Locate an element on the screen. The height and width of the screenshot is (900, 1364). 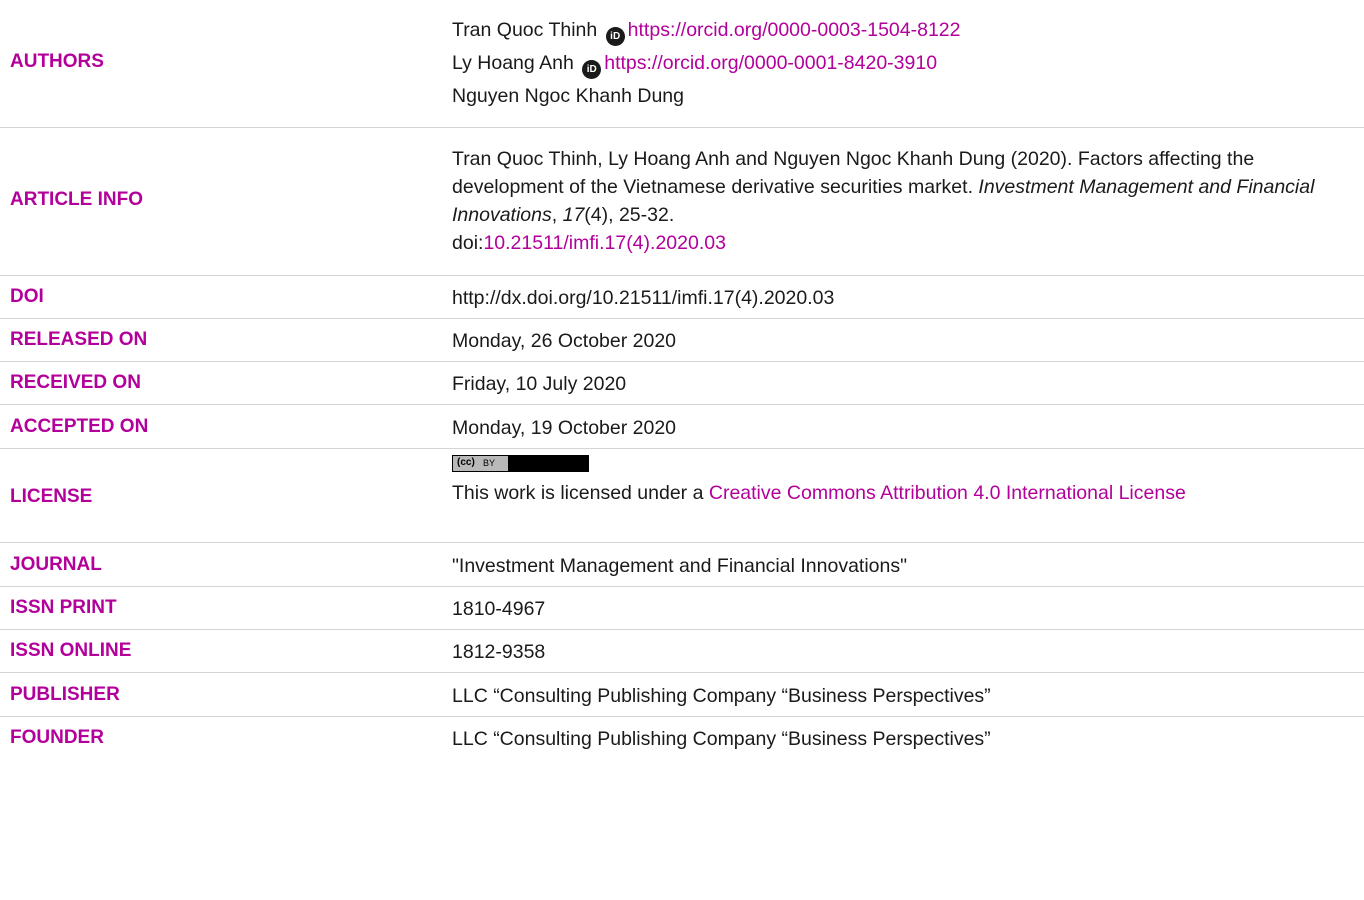
license-label: LICENSE is located at coordinates (51, 496).